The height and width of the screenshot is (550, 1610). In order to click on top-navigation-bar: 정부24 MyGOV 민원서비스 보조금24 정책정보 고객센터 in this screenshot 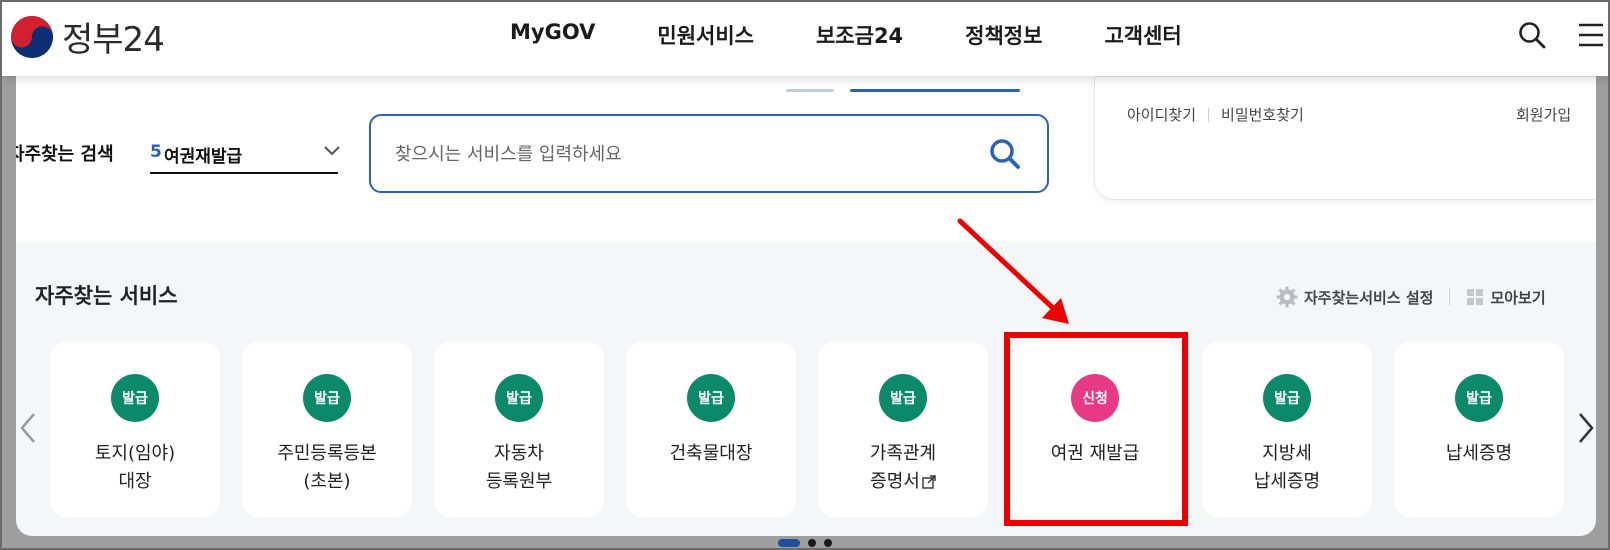, I will do `click(805, 39)`.